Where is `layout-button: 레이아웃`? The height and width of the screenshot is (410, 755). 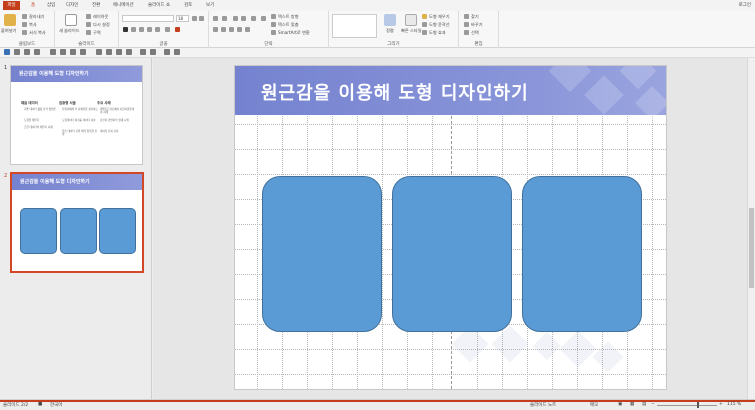
layout-button: 레이아웃 is located at coordinates (100, 17).